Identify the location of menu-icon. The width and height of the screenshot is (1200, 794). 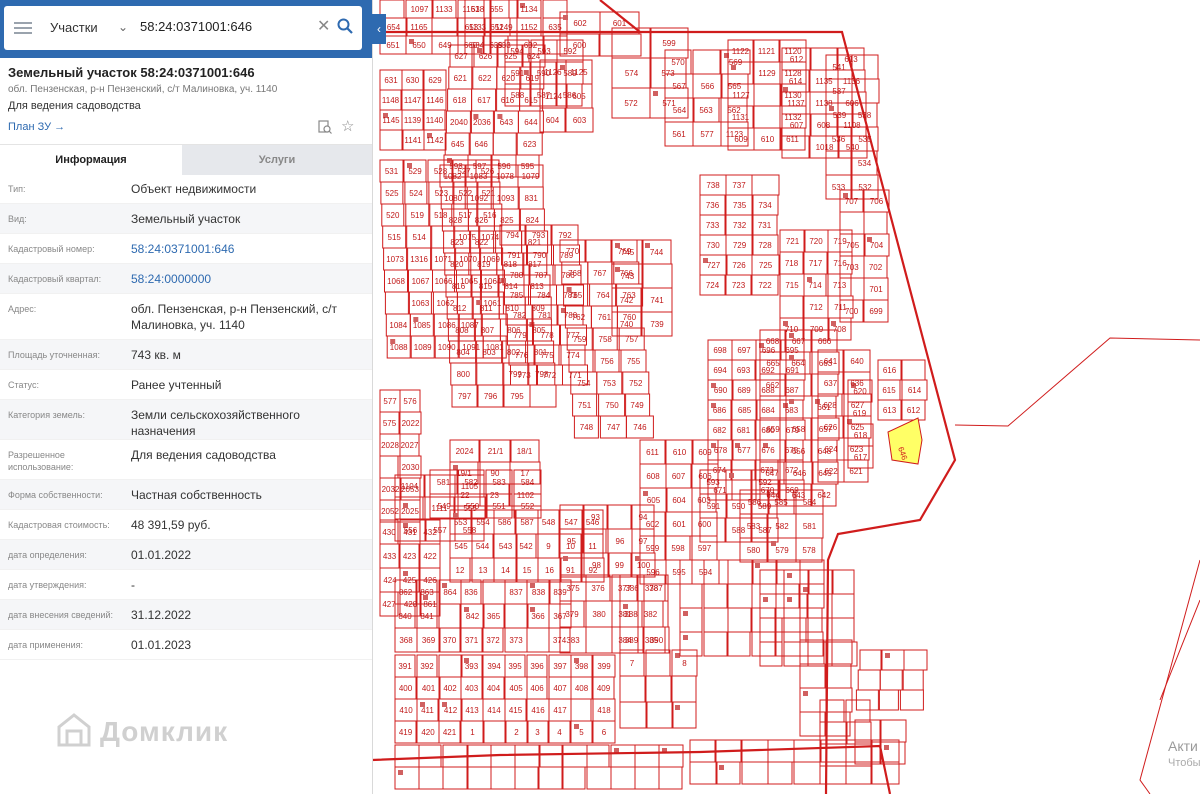
(23, 28).